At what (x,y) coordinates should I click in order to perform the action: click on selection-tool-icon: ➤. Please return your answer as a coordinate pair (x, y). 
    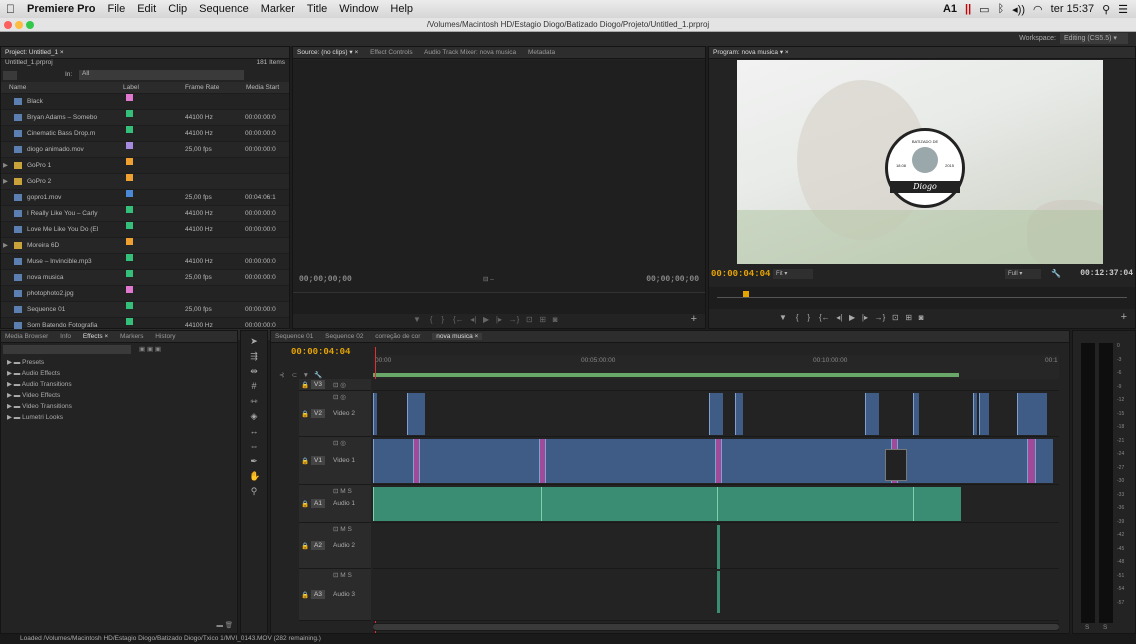
    Looking at the image, I should click on (254, 341).